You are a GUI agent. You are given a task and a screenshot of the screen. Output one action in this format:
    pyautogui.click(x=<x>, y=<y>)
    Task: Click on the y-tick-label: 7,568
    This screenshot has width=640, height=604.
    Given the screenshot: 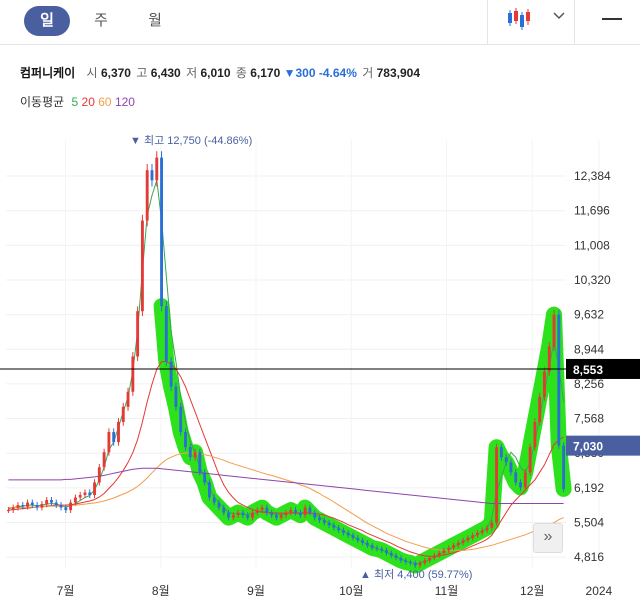 What is the action you would take?
    pyautogui.click(x=589, y=419)
    